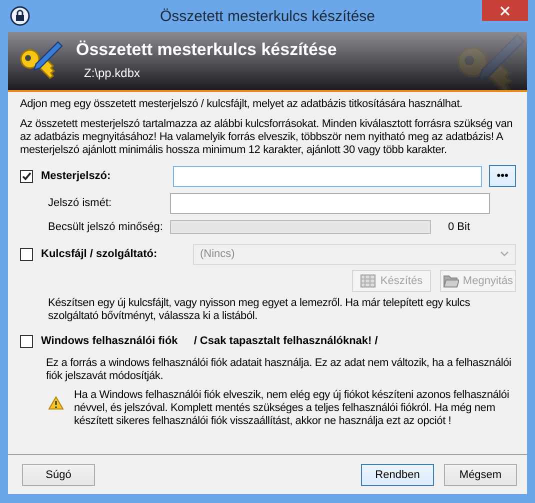 The width and height of the screenshot is (535, 503). Describe the element at coordinates (330, 203) in the screenshot. I see `repeat-password-field` at that location.